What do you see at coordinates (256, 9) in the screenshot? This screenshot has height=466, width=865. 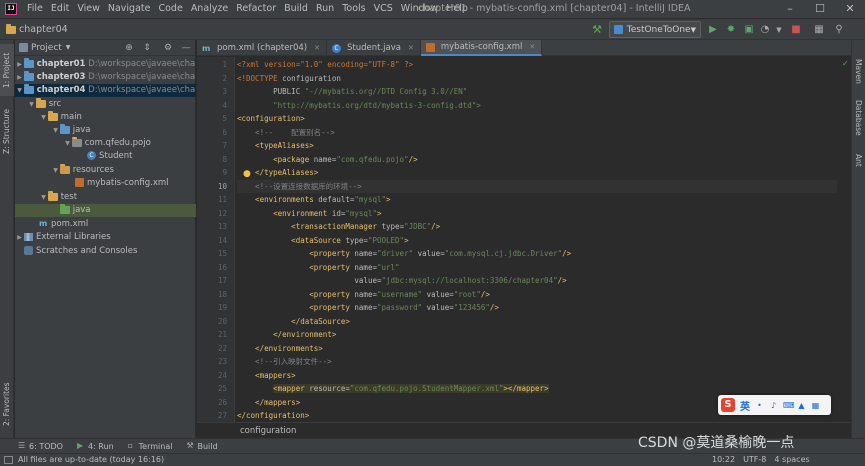 I see `menu-refactor: Refactor` at bounding box center [256, 9].